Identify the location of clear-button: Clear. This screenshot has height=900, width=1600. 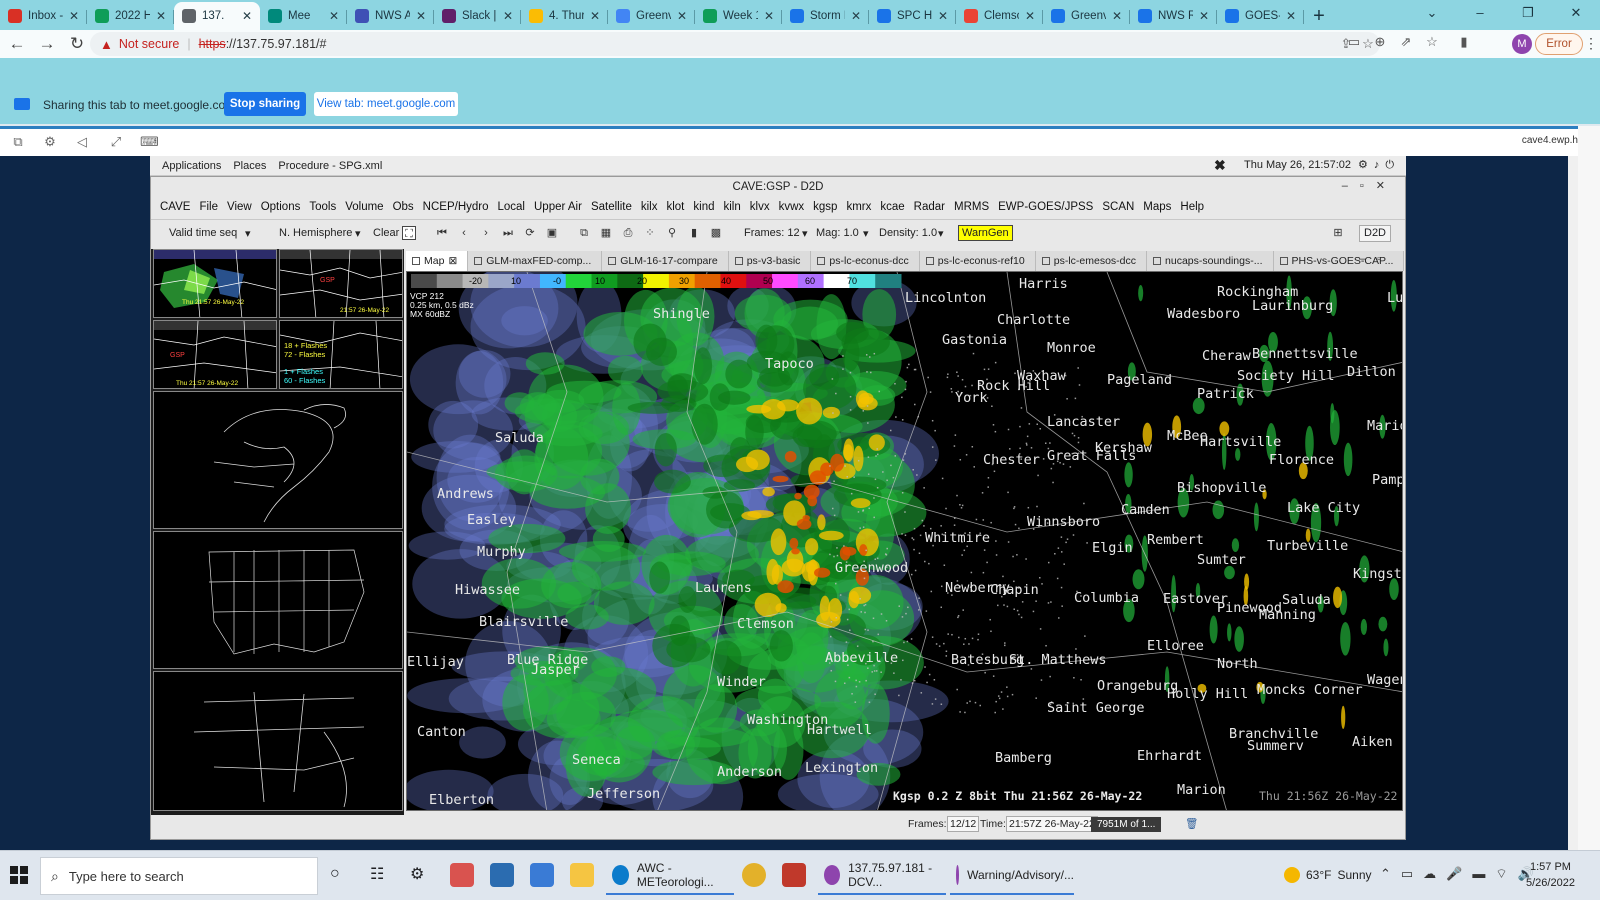
(386, 233).